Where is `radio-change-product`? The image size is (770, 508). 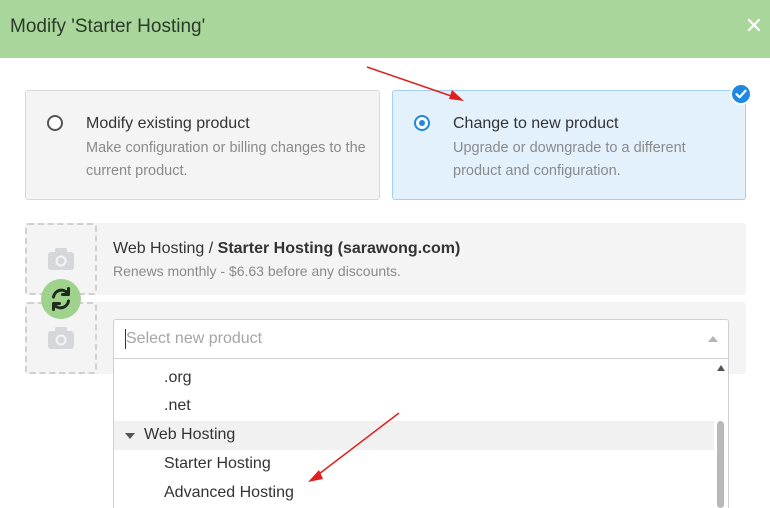 radio-change-product is located at coordinates (422, 123).